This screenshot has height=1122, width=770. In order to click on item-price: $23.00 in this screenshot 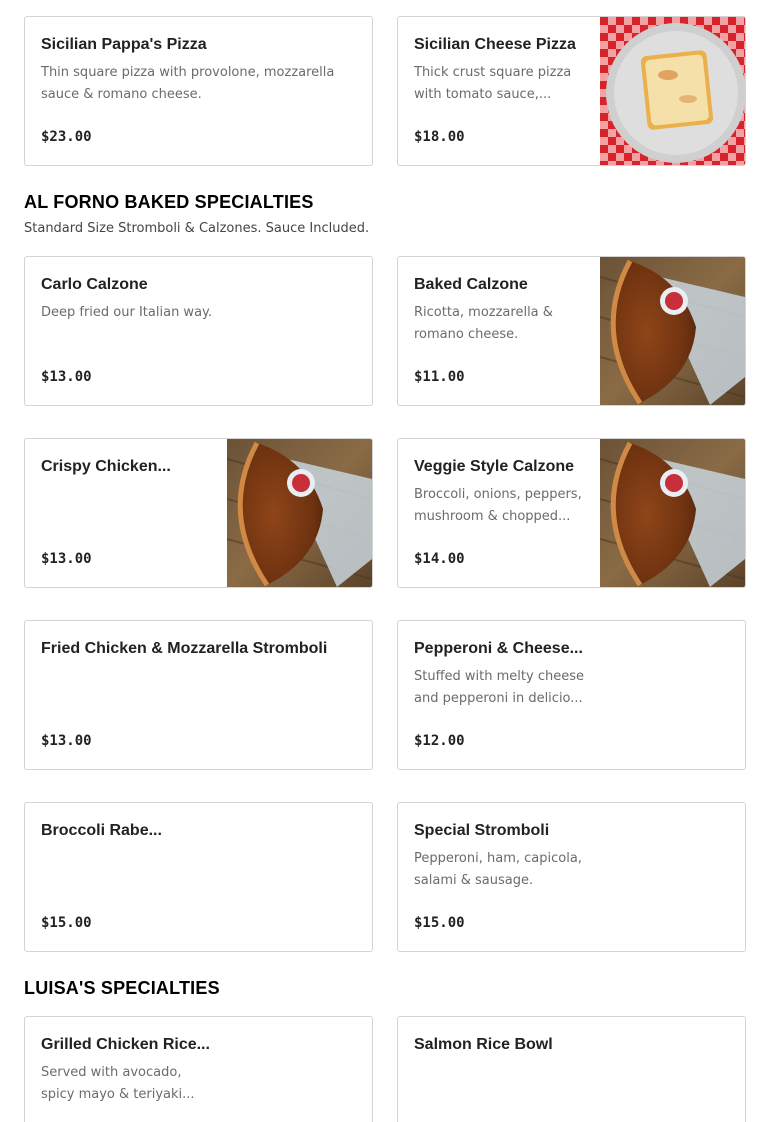, I will do `click(66, 137)`.